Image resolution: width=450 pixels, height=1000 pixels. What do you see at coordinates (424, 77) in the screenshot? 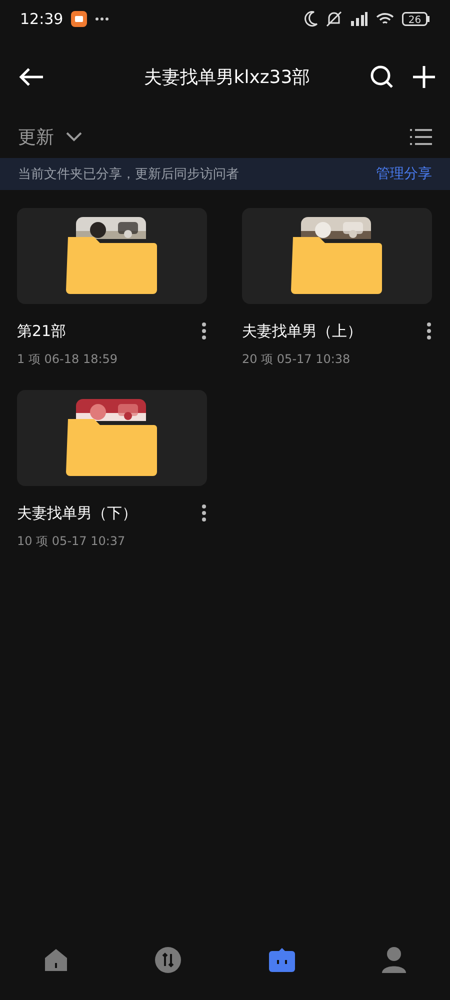
I see `add-button` at bounding box center [424, 77].